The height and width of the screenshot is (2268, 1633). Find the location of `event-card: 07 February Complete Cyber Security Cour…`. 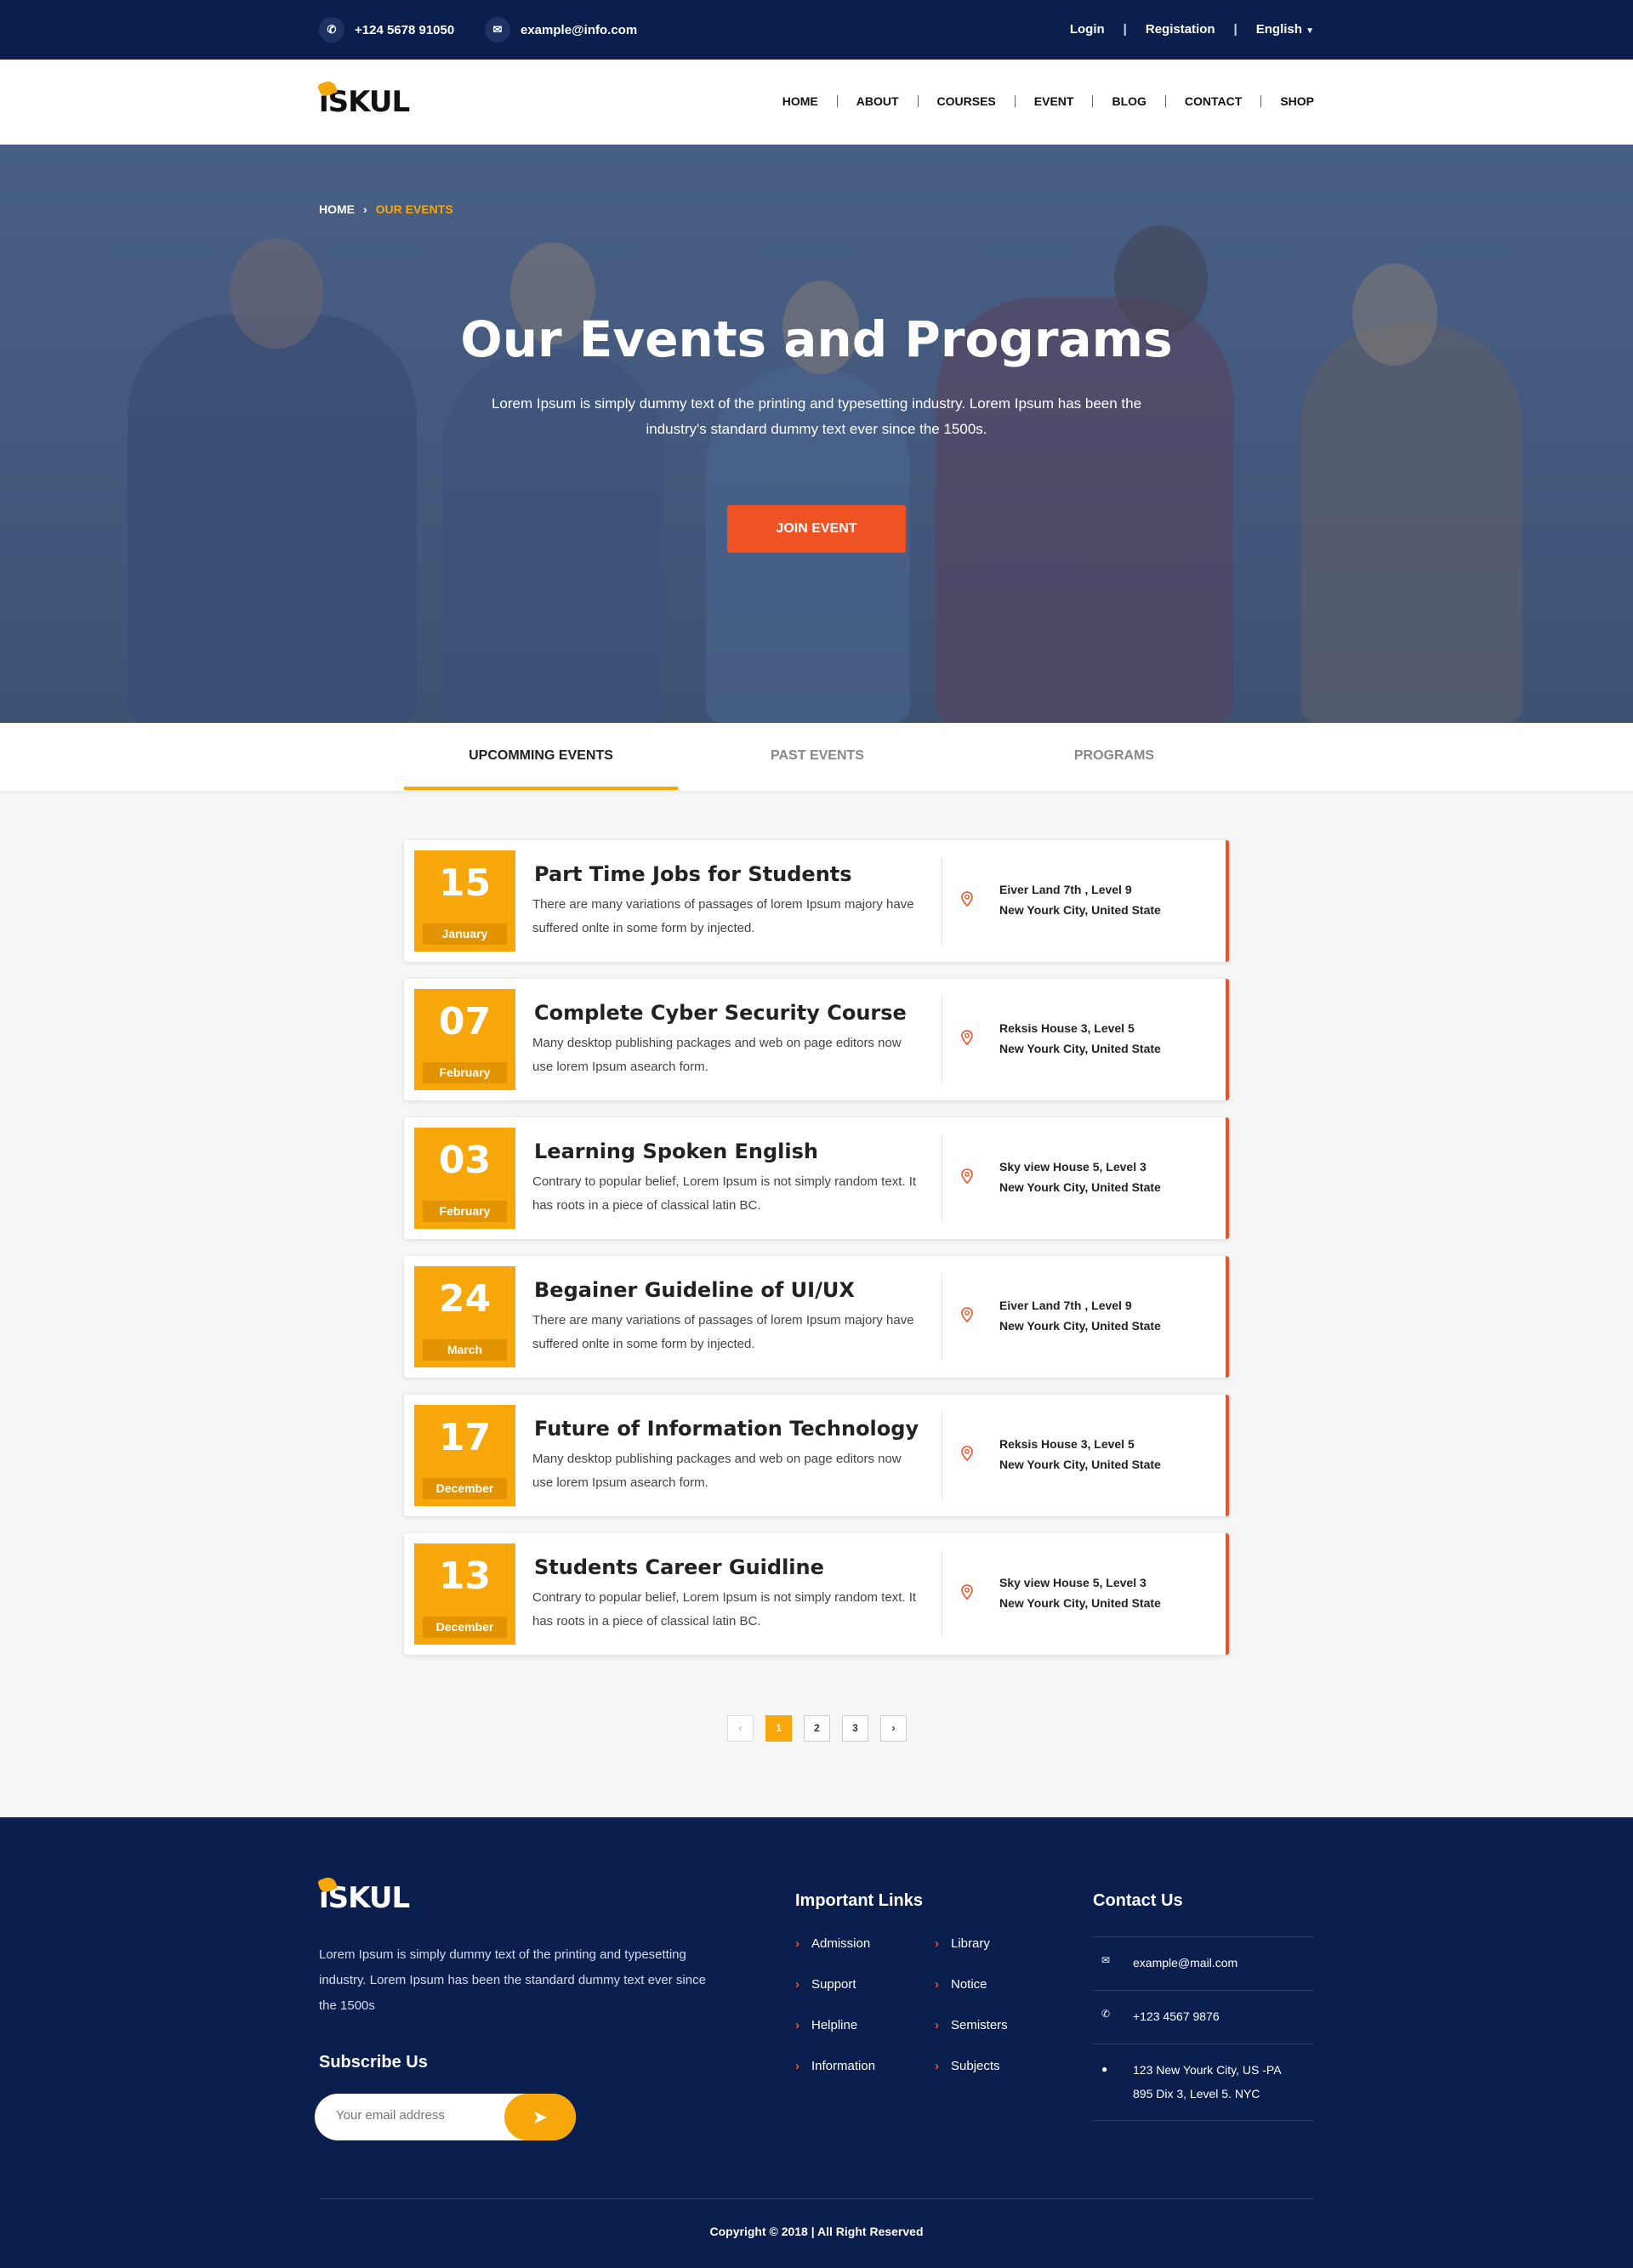

event-card: 07 February Complete Cyber Security Cour… is located at coordinates (816, 1039).